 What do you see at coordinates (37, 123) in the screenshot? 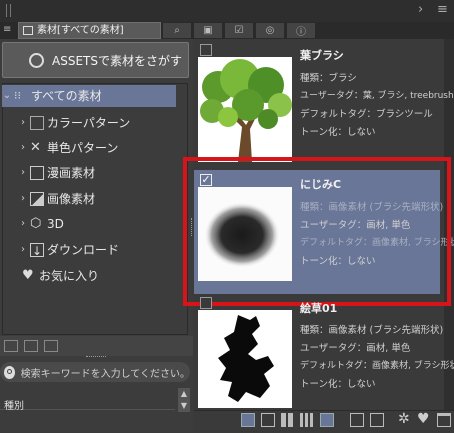
I see `color-pattern-icon` at bounding box center [37, 123].